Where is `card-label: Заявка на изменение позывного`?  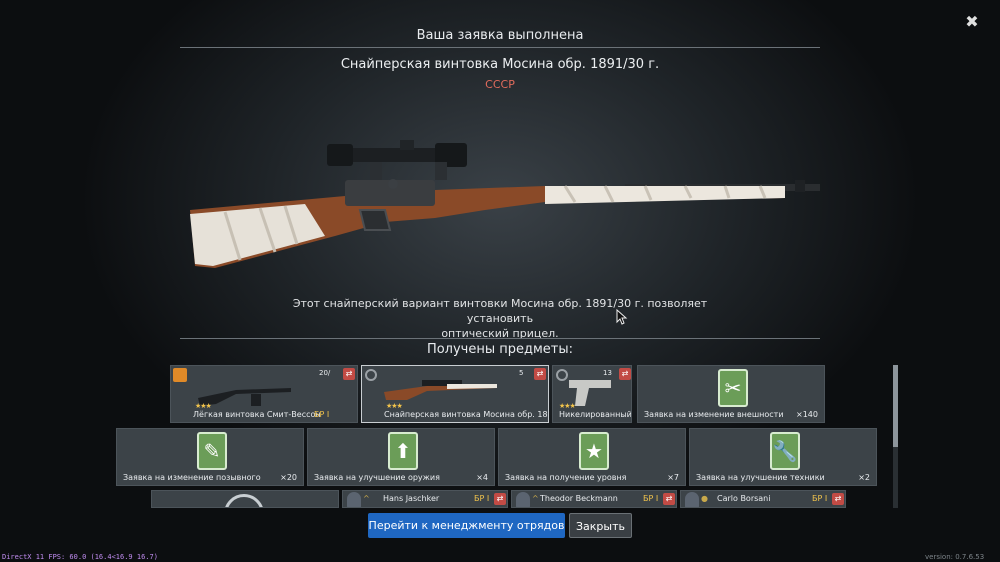
card-label: Заявка на изменение позывного is located at coordinates (192, 477).